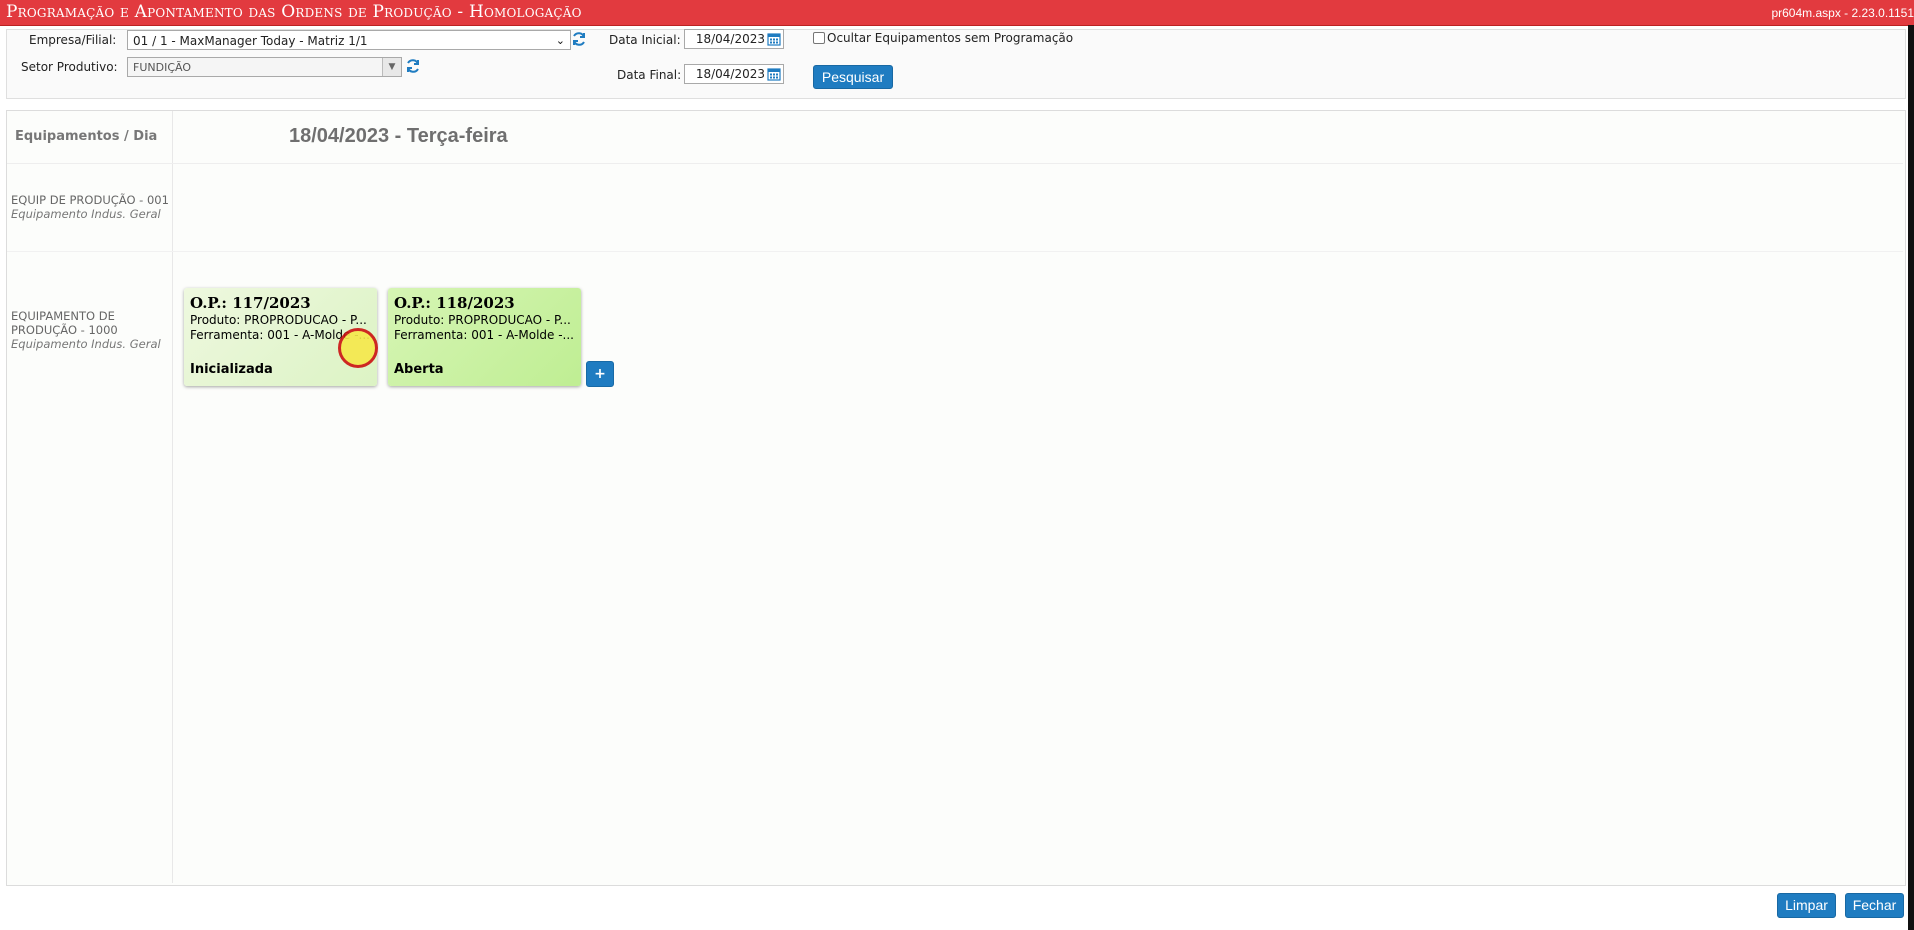 The image size is (1914, 930). Describe the element at coordinates (86, 136) in the screenshot. I see `column-header-equipamentos: Equipamentos / Dia` at that location.